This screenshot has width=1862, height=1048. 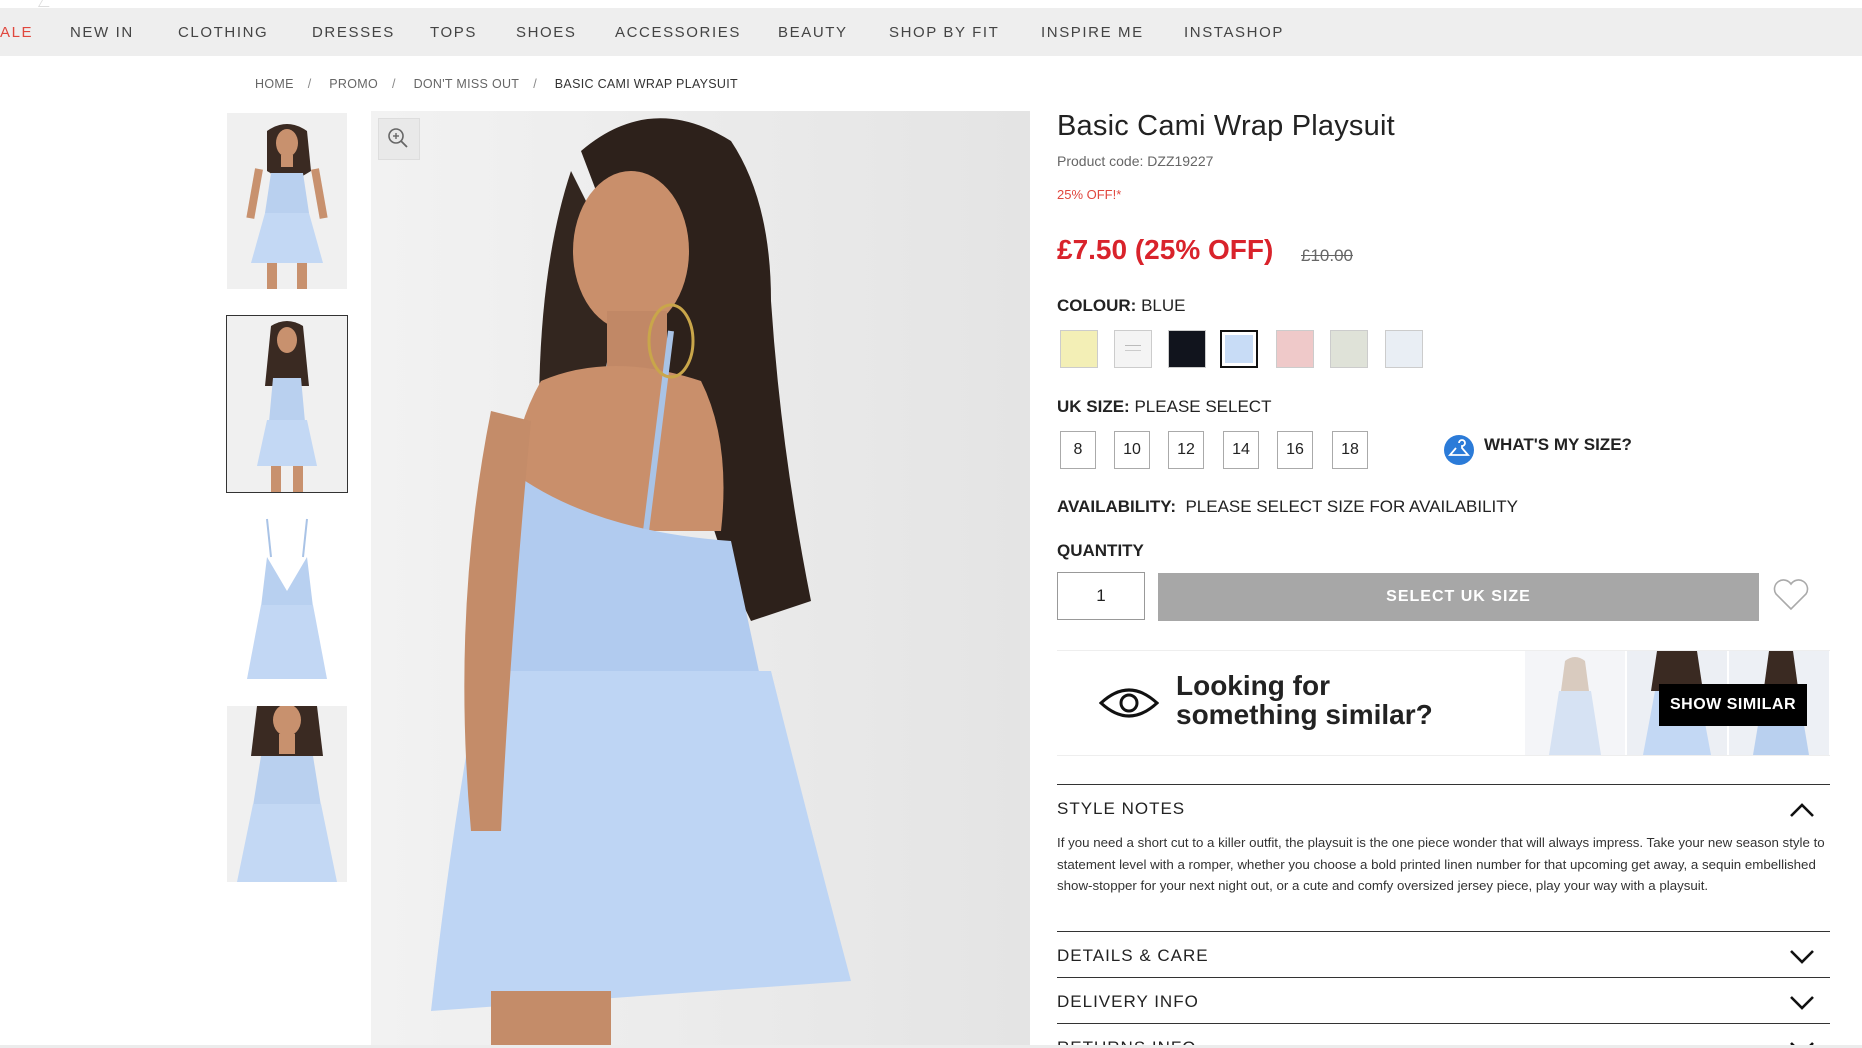 What do you see at coordinates (1733, 705) in the screenshot?
I see `show-similar-button: SHOW SIMILAR` at bounding box center [1733, 705].